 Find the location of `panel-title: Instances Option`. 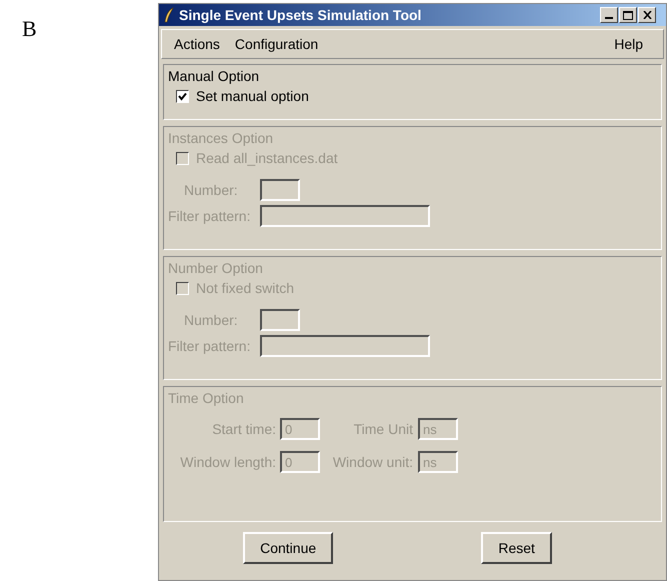

panel-title: Instances Option is located at coordinates (221, 138).